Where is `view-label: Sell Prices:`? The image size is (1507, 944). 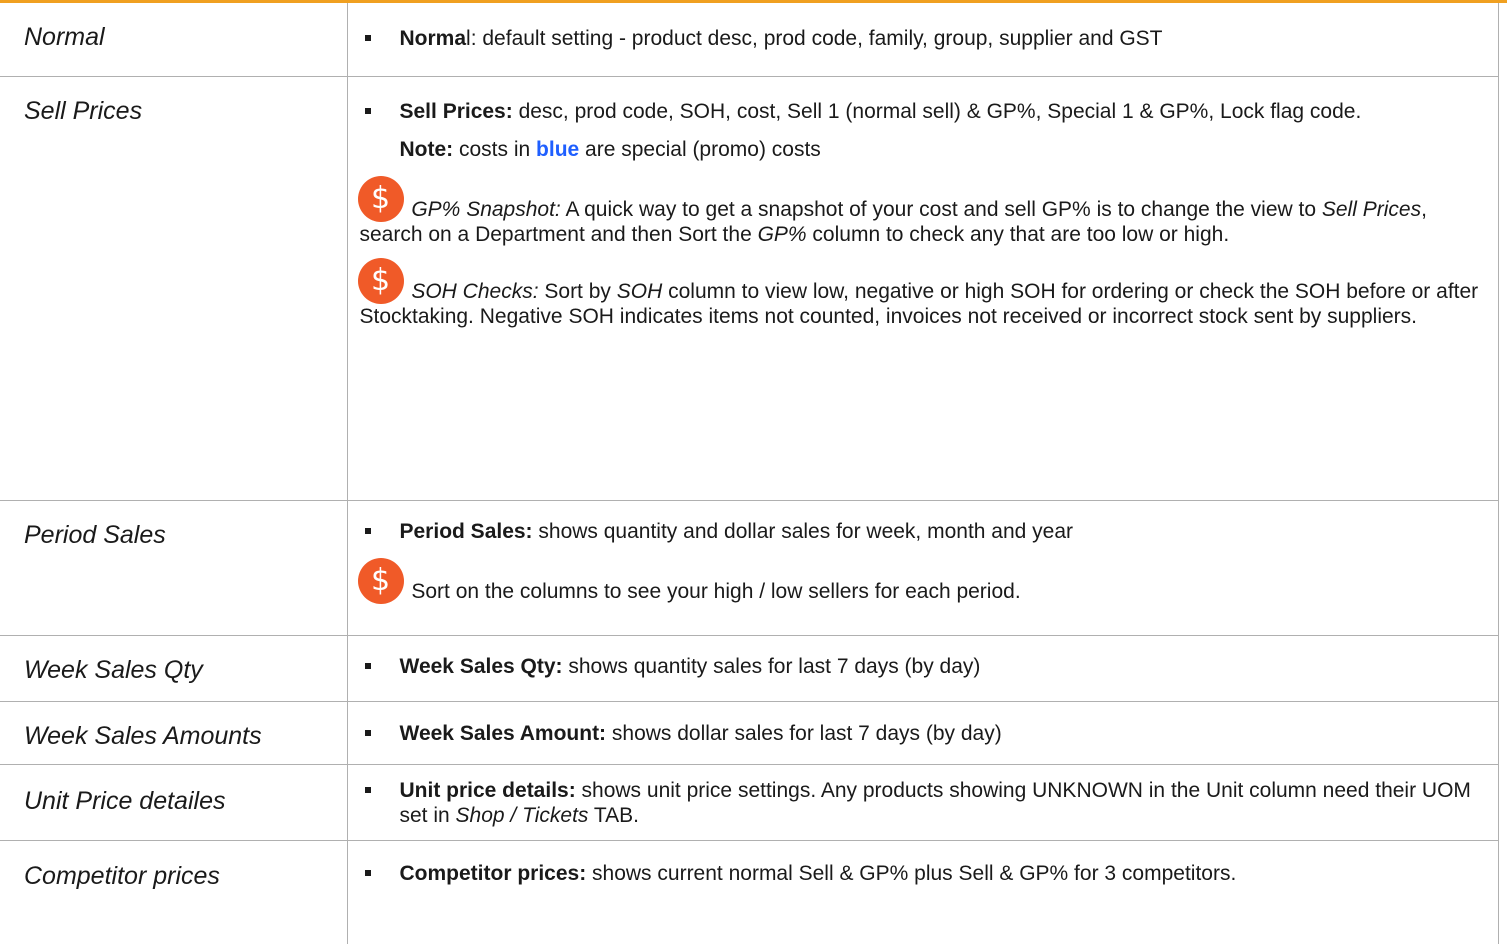 view-label: Sell Prices: is located at coordinates (456, 111).